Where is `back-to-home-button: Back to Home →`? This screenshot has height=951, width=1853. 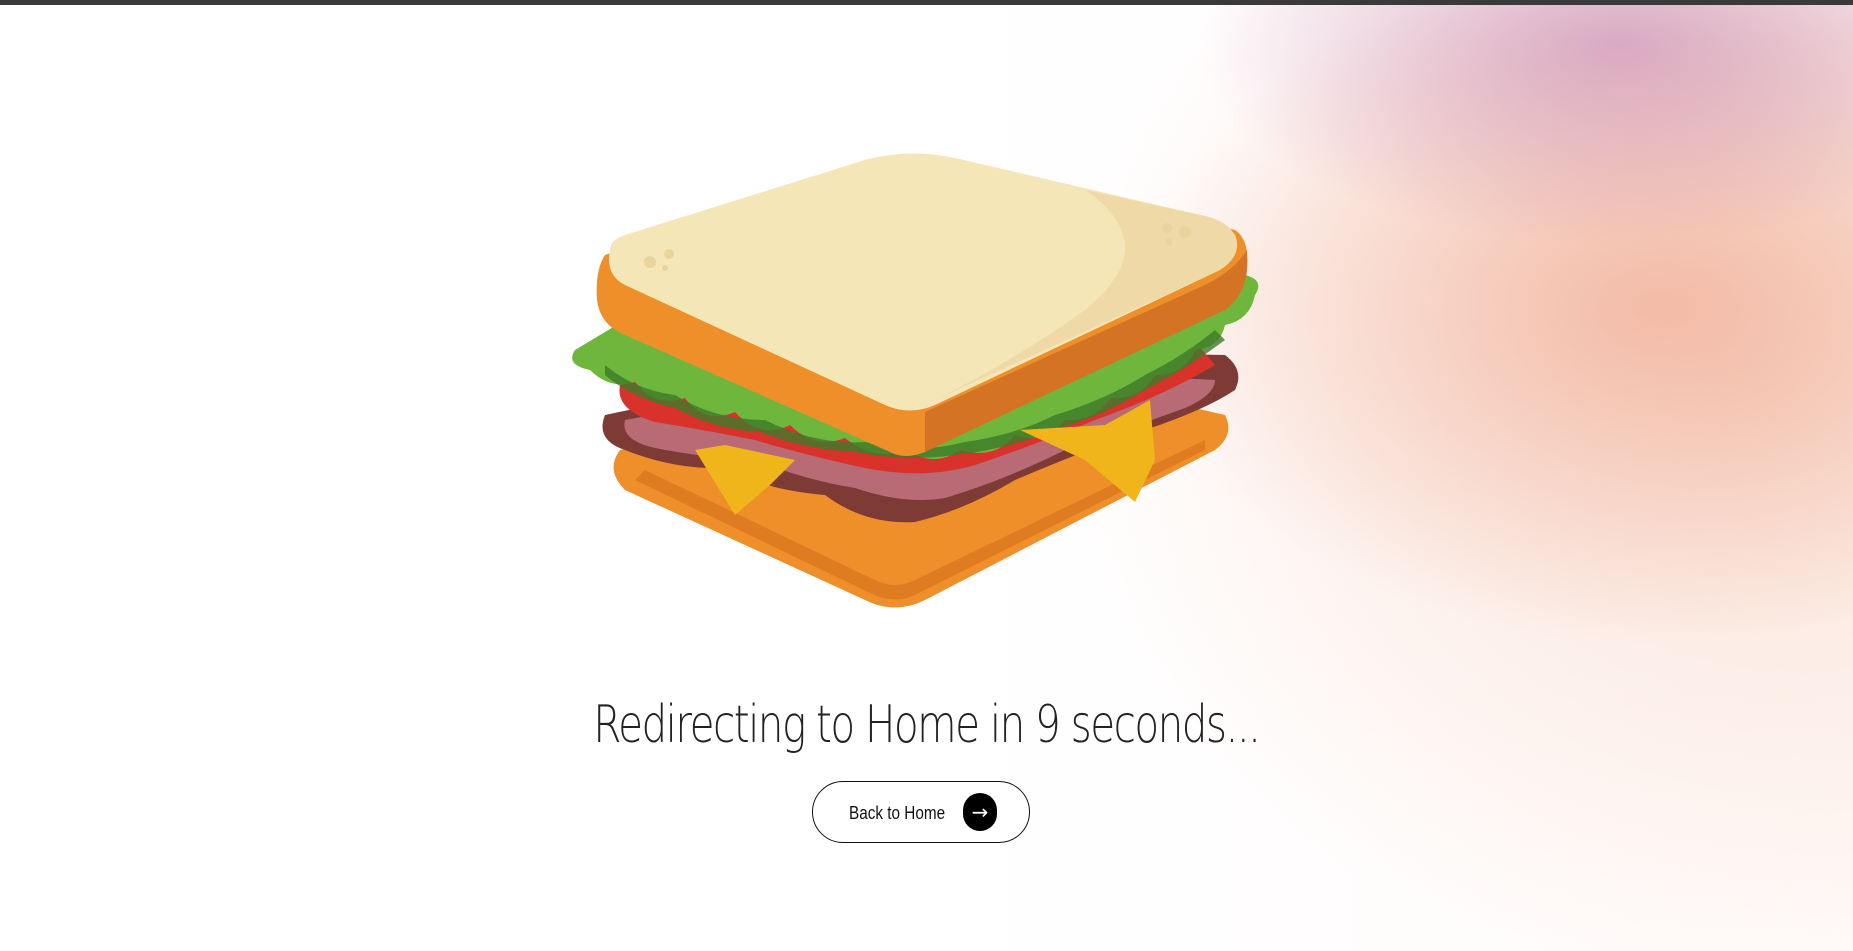 back-to-home-button: Back to Home → is located at coordinates (921, 812).